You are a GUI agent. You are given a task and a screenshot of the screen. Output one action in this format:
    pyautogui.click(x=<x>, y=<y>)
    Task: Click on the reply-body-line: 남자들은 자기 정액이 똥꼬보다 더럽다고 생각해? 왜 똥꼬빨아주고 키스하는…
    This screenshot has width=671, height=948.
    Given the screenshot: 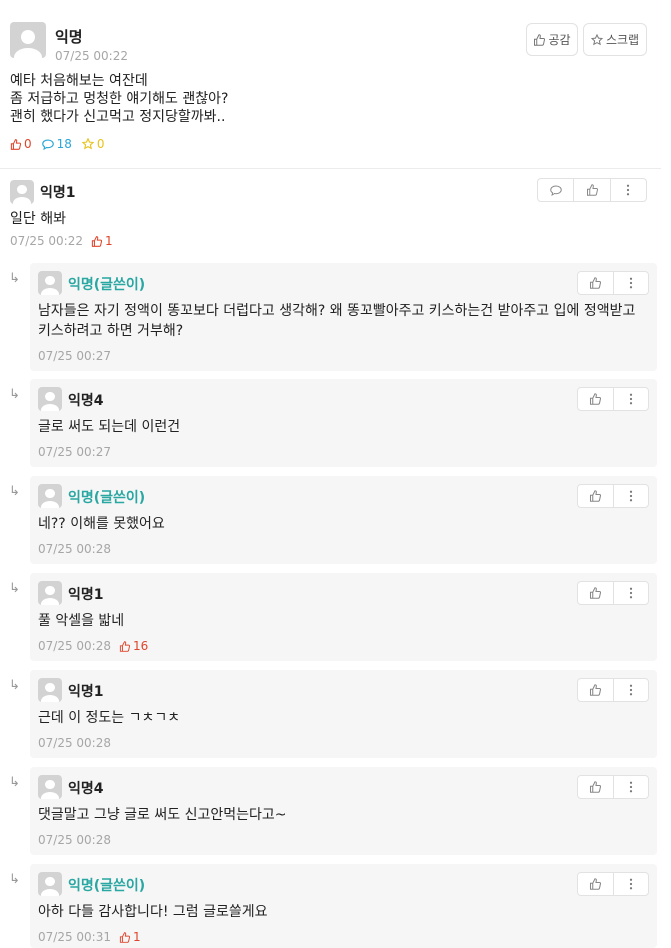 What is the action you would take?
    pyautogui.click(x=337, y=311)
    